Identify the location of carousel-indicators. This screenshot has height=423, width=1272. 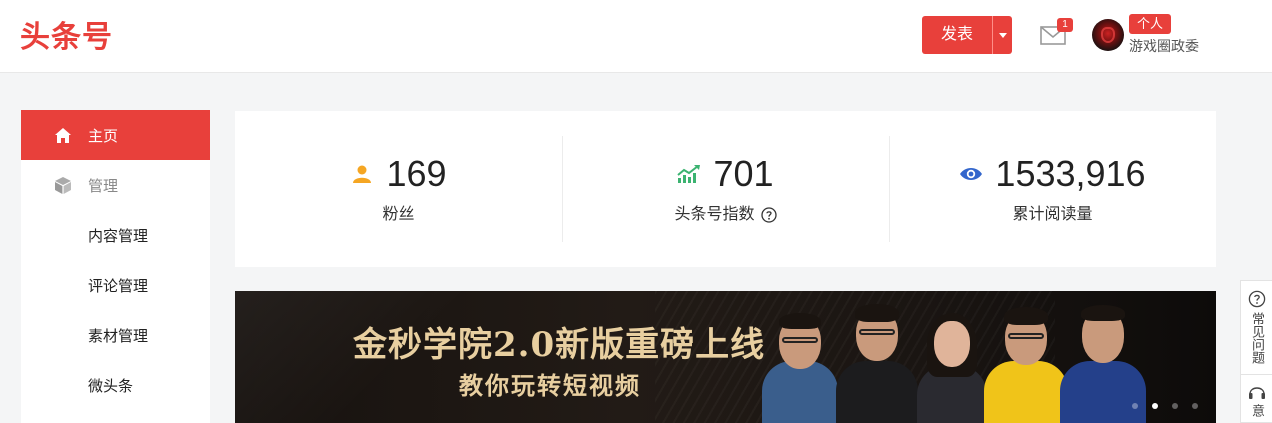
(1158, 406).